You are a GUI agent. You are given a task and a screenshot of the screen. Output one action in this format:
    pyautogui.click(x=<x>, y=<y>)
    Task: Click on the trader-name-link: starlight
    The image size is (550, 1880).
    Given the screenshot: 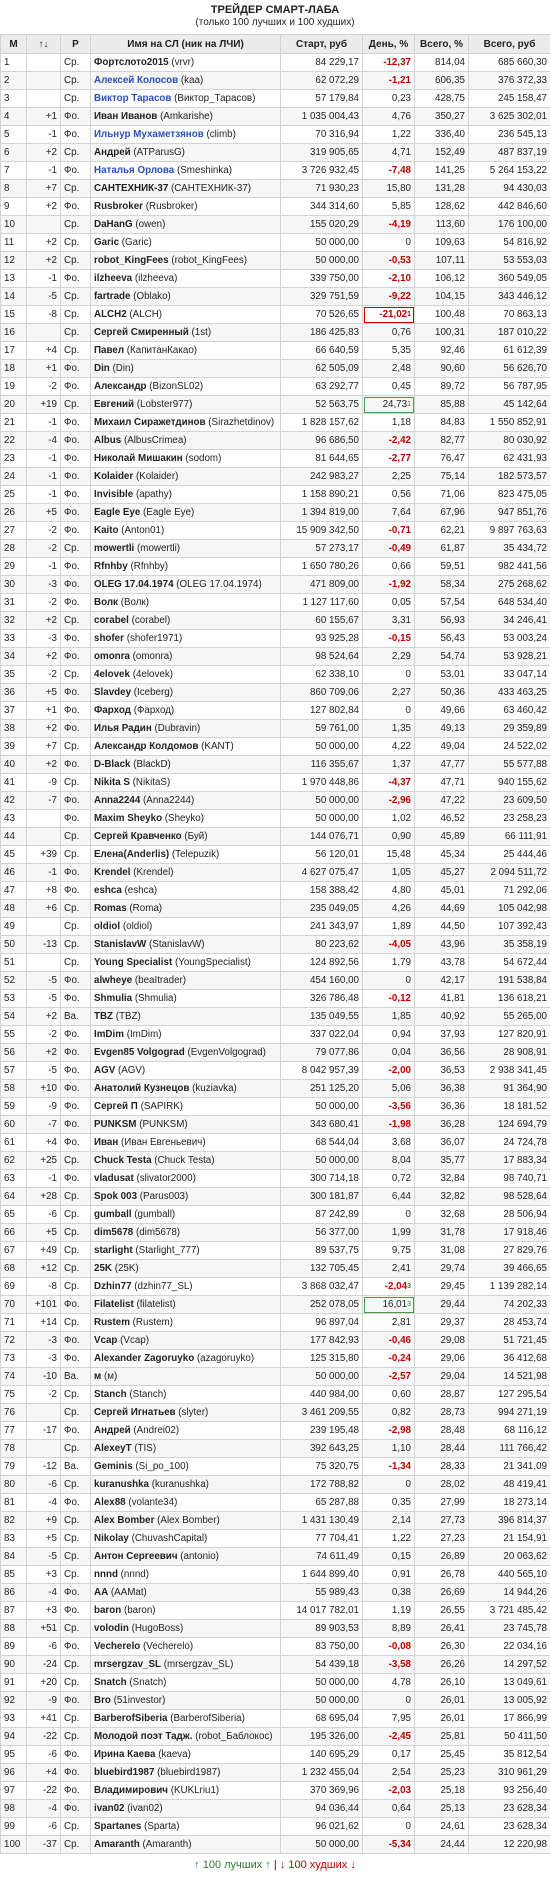 What is the action you would take?
    pyautogui.click(x=113, y=1250)
    